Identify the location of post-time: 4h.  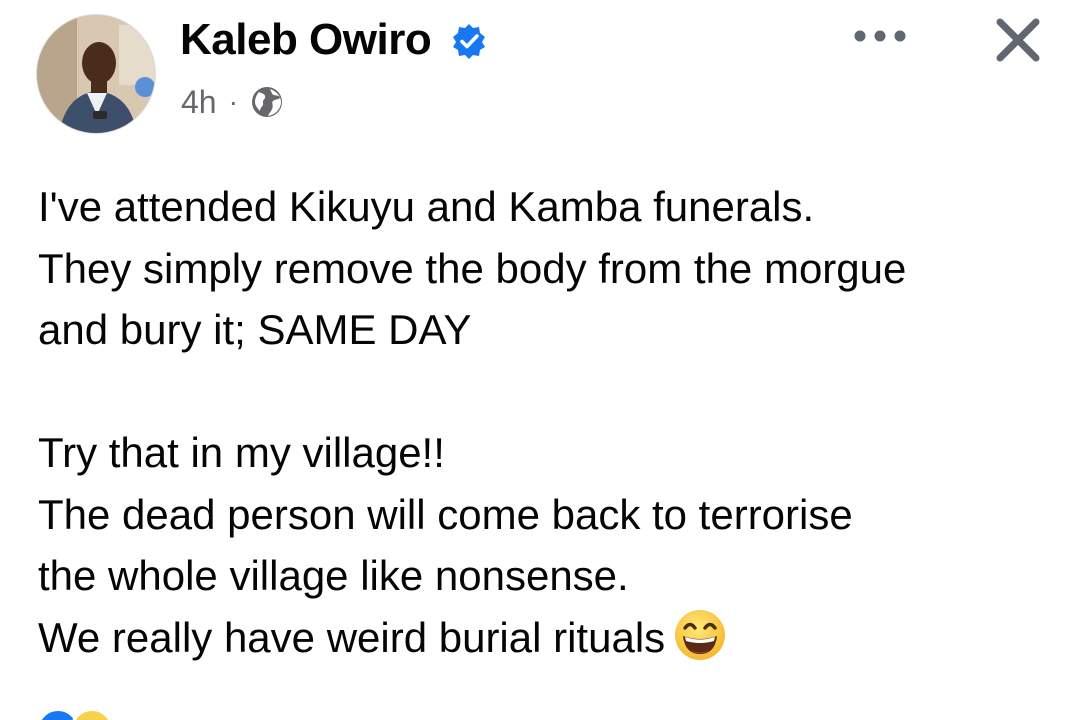
(199, 102).